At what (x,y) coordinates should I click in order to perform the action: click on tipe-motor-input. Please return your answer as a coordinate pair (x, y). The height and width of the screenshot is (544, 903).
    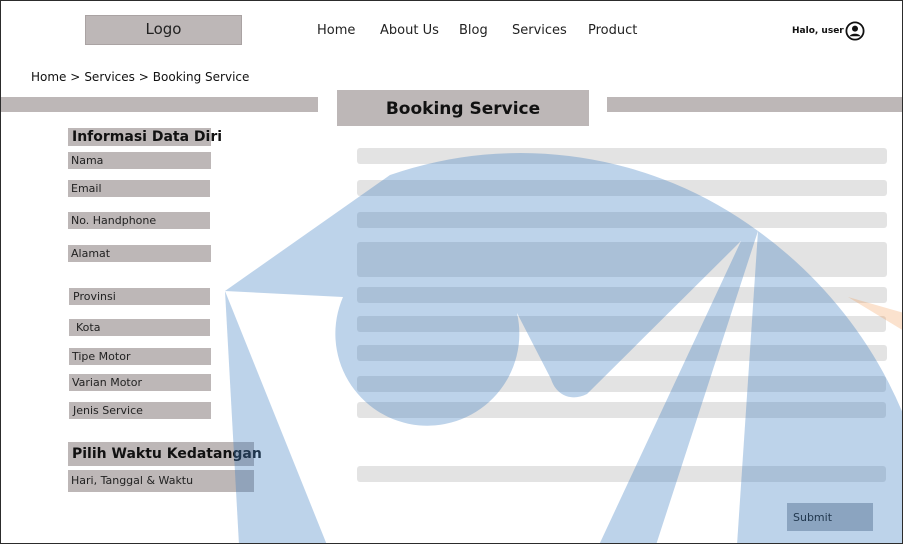
    Looking at the image, I should click on (622, 353).